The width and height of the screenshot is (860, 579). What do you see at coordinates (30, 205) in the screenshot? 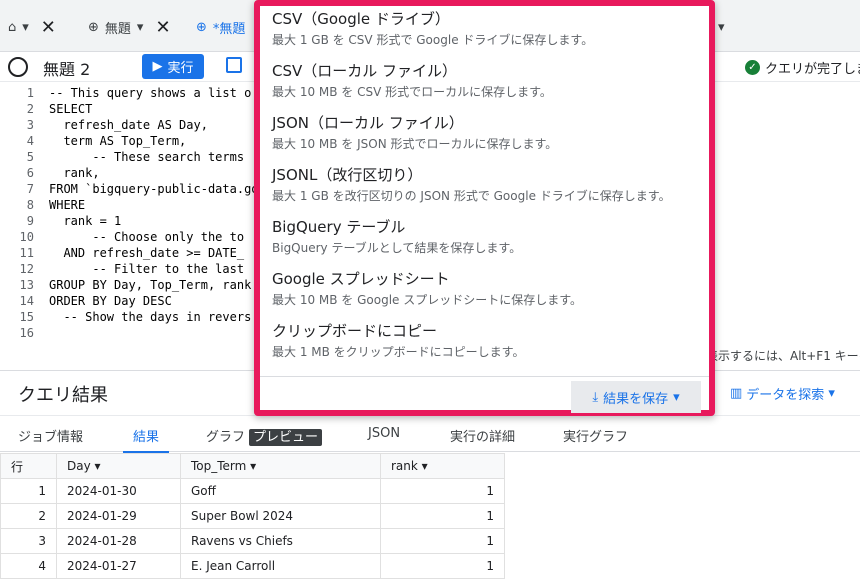
I see `line-number: 8` at bounding box center [30, 205].